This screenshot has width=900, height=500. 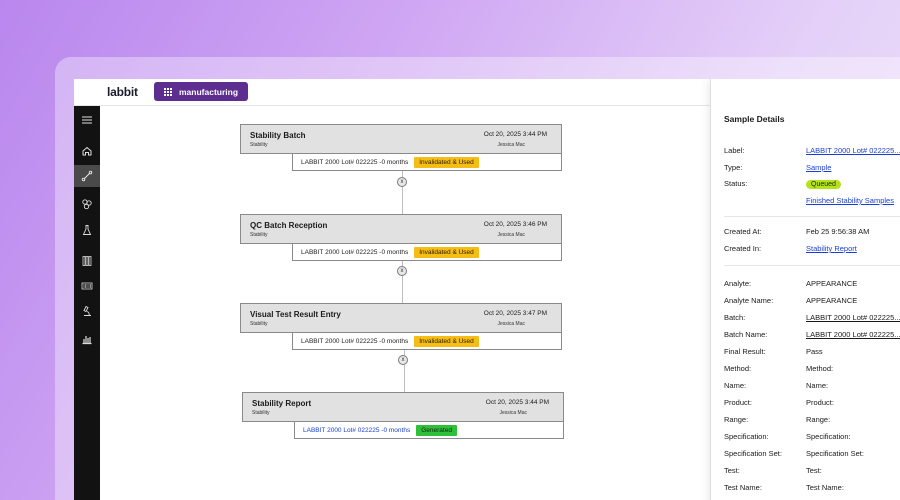 I want to click on node-title: Stability Batch, so click(x=278, y=135).